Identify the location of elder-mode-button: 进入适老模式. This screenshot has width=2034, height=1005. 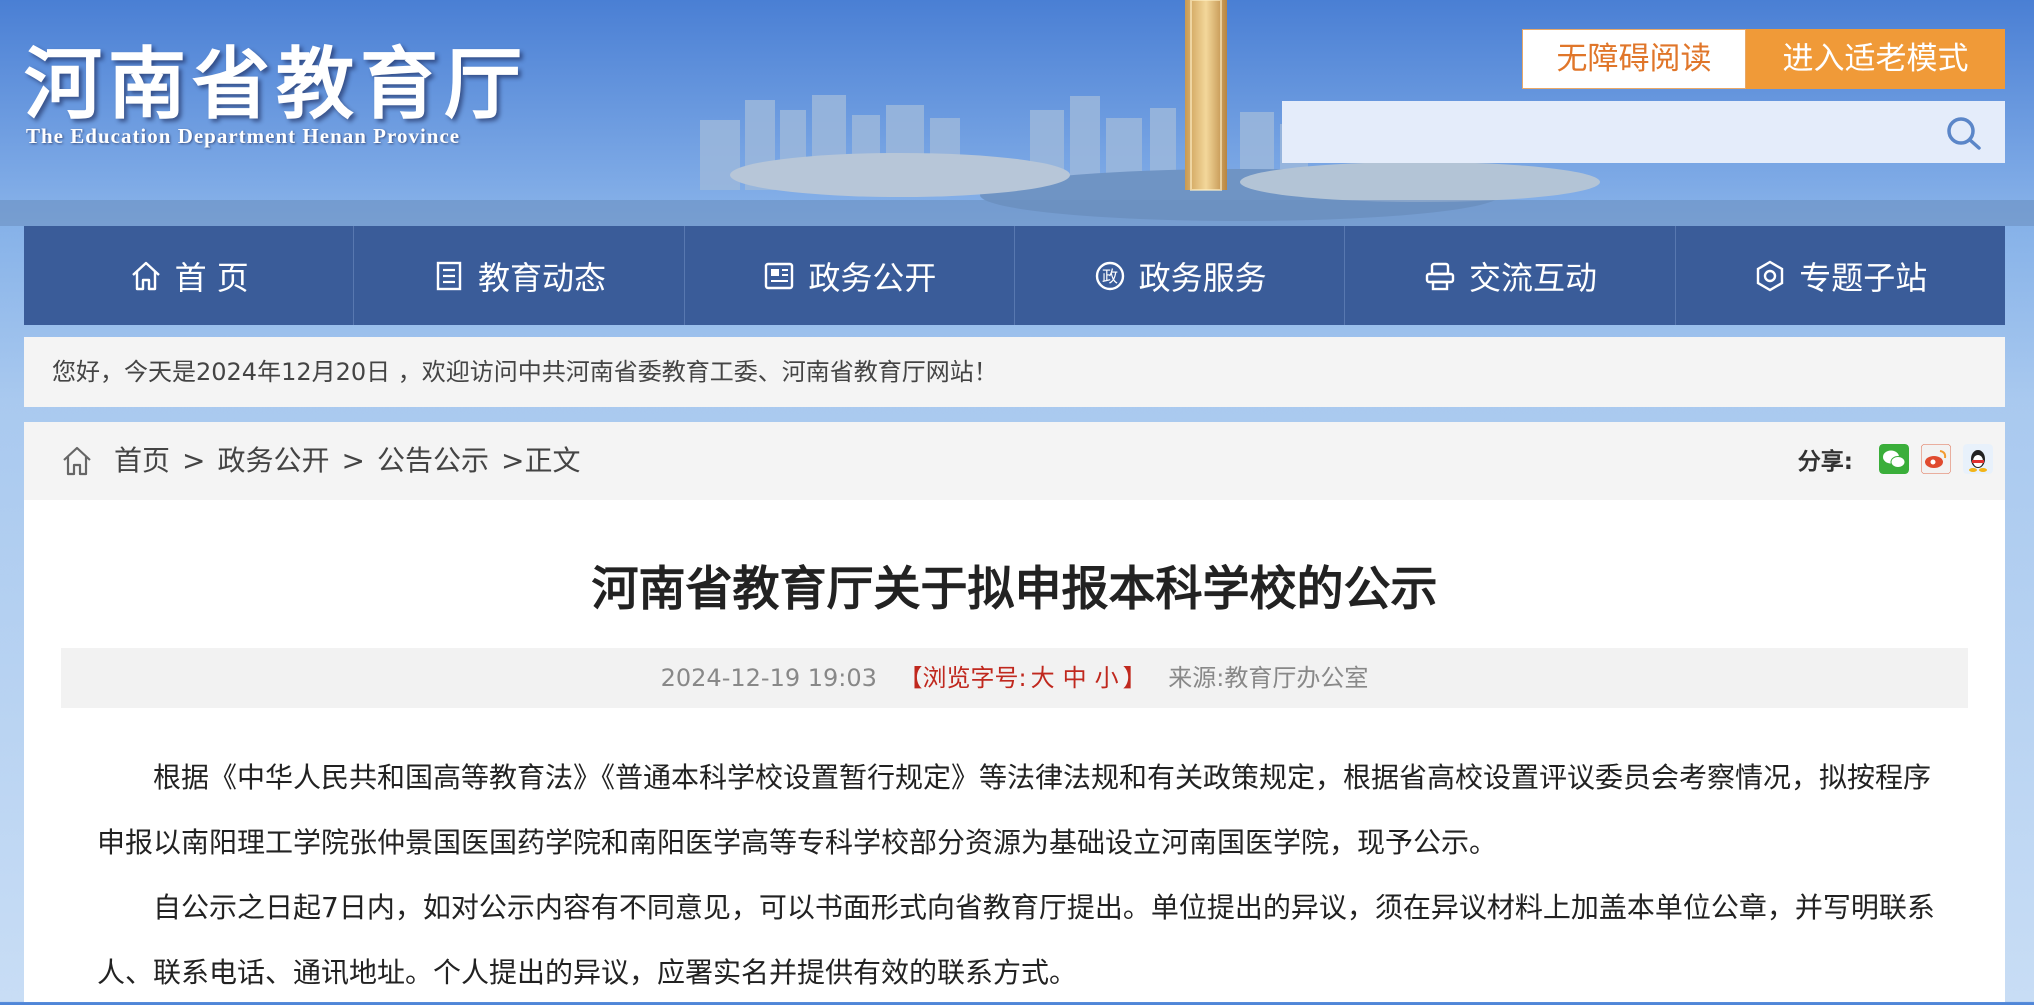
(1875, 59).